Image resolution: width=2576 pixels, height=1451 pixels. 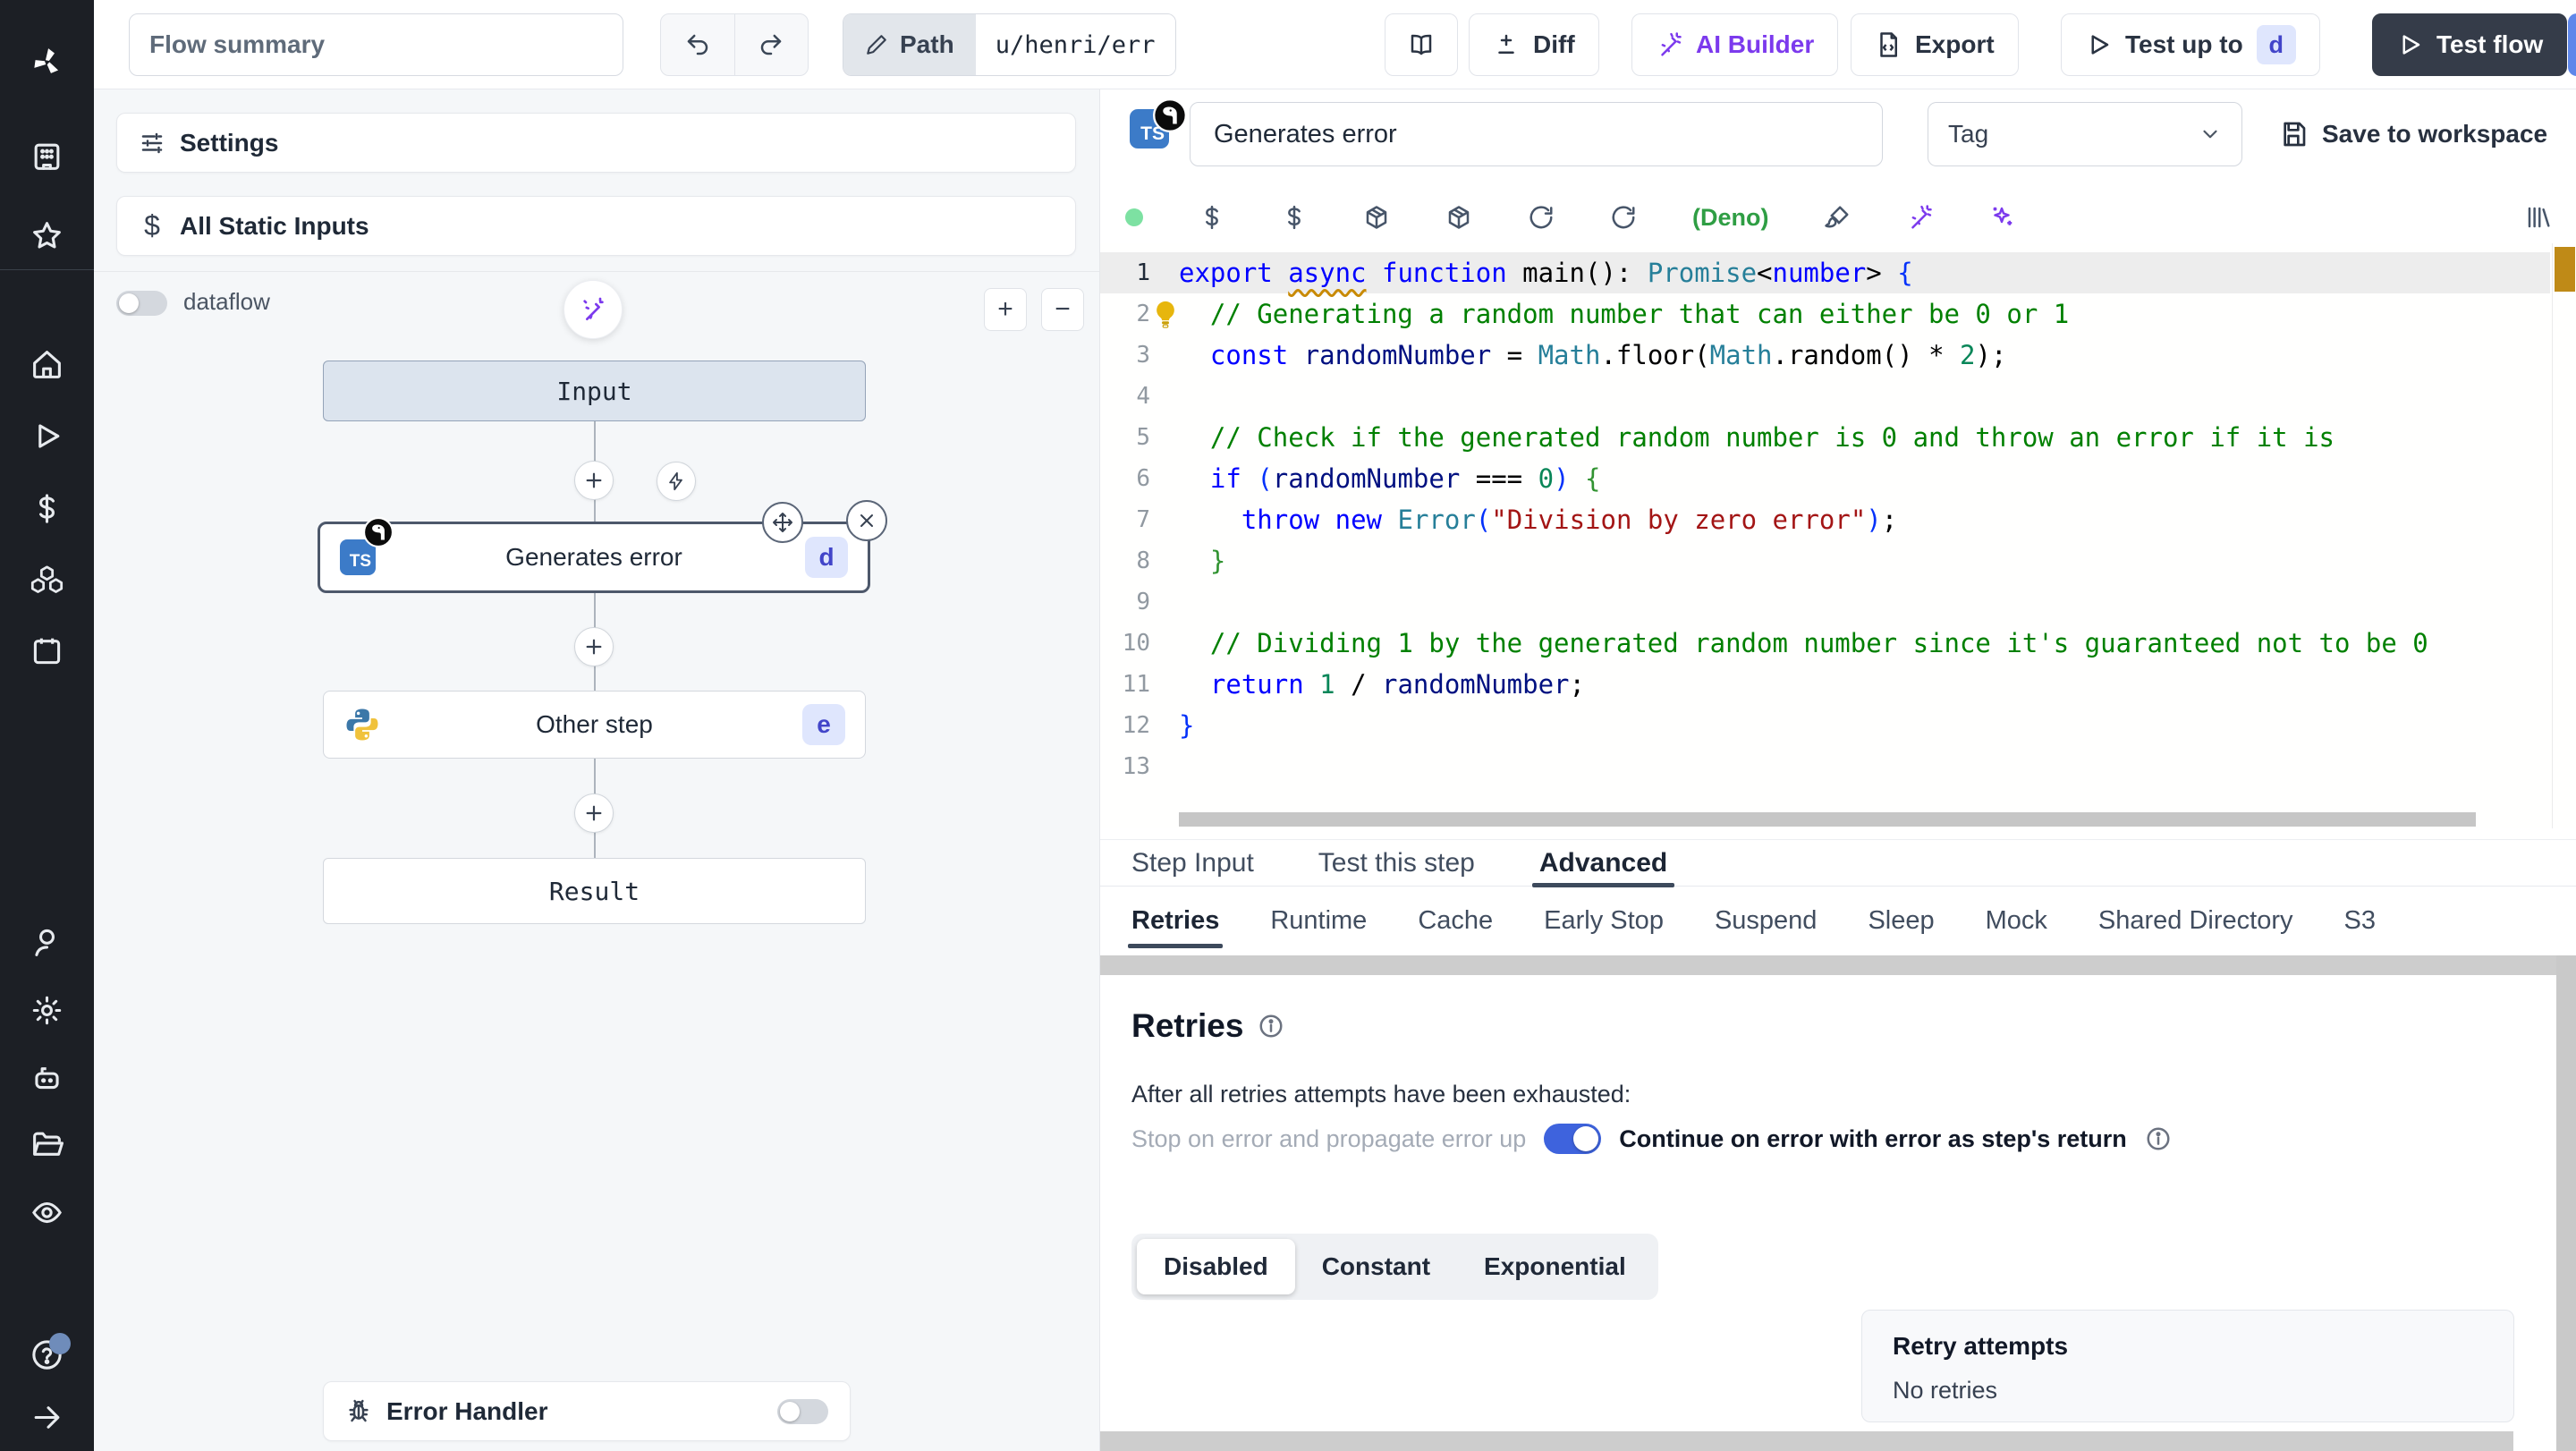 What do you see at coordinates (2085, 134) in the screenshot?
I see `tag-select: Tag` at bounding box center [2085, 134].